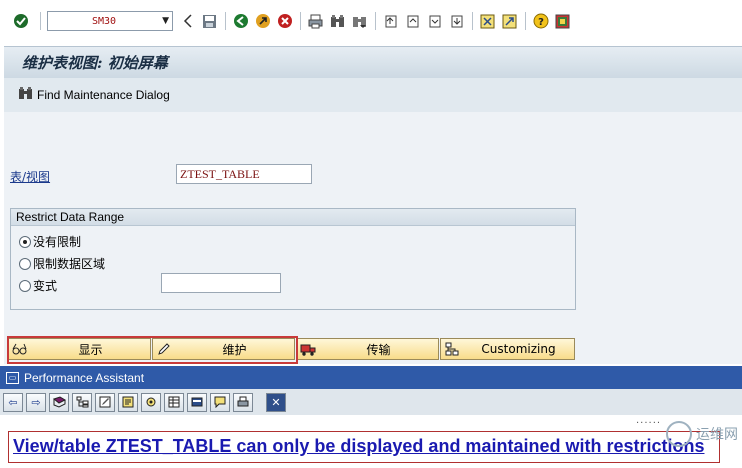  I want to click on first-page-icon, so click(390, 21).